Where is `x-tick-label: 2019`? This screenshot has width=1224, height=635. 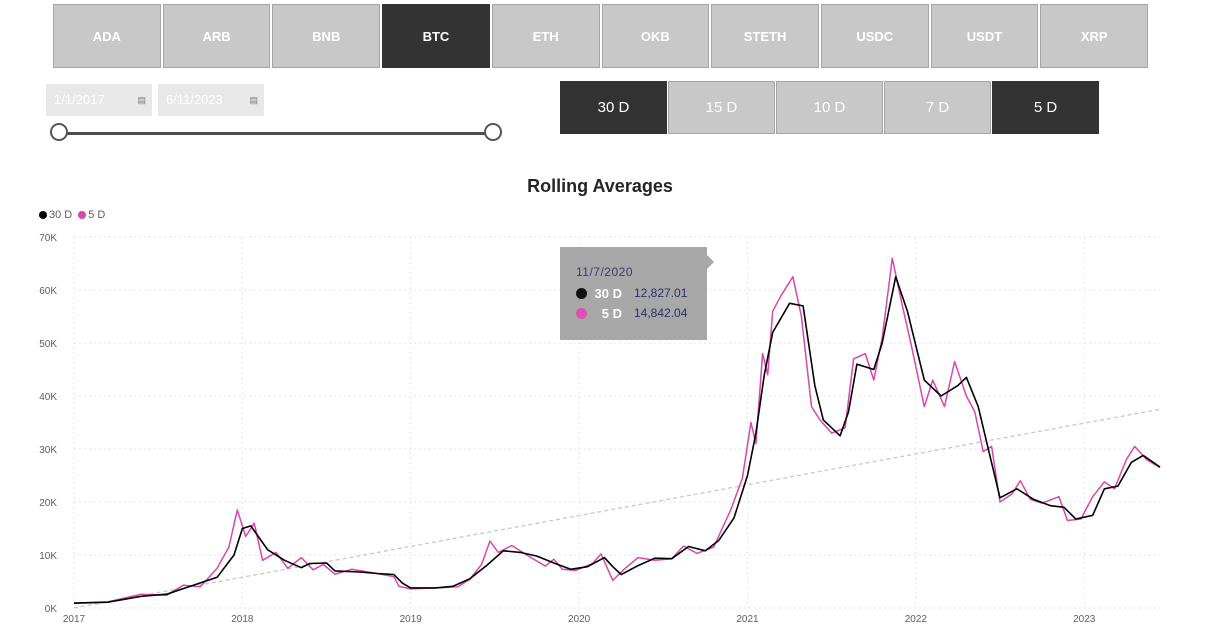 x-tick-label: 2019 is located at coordinates (411, 619).